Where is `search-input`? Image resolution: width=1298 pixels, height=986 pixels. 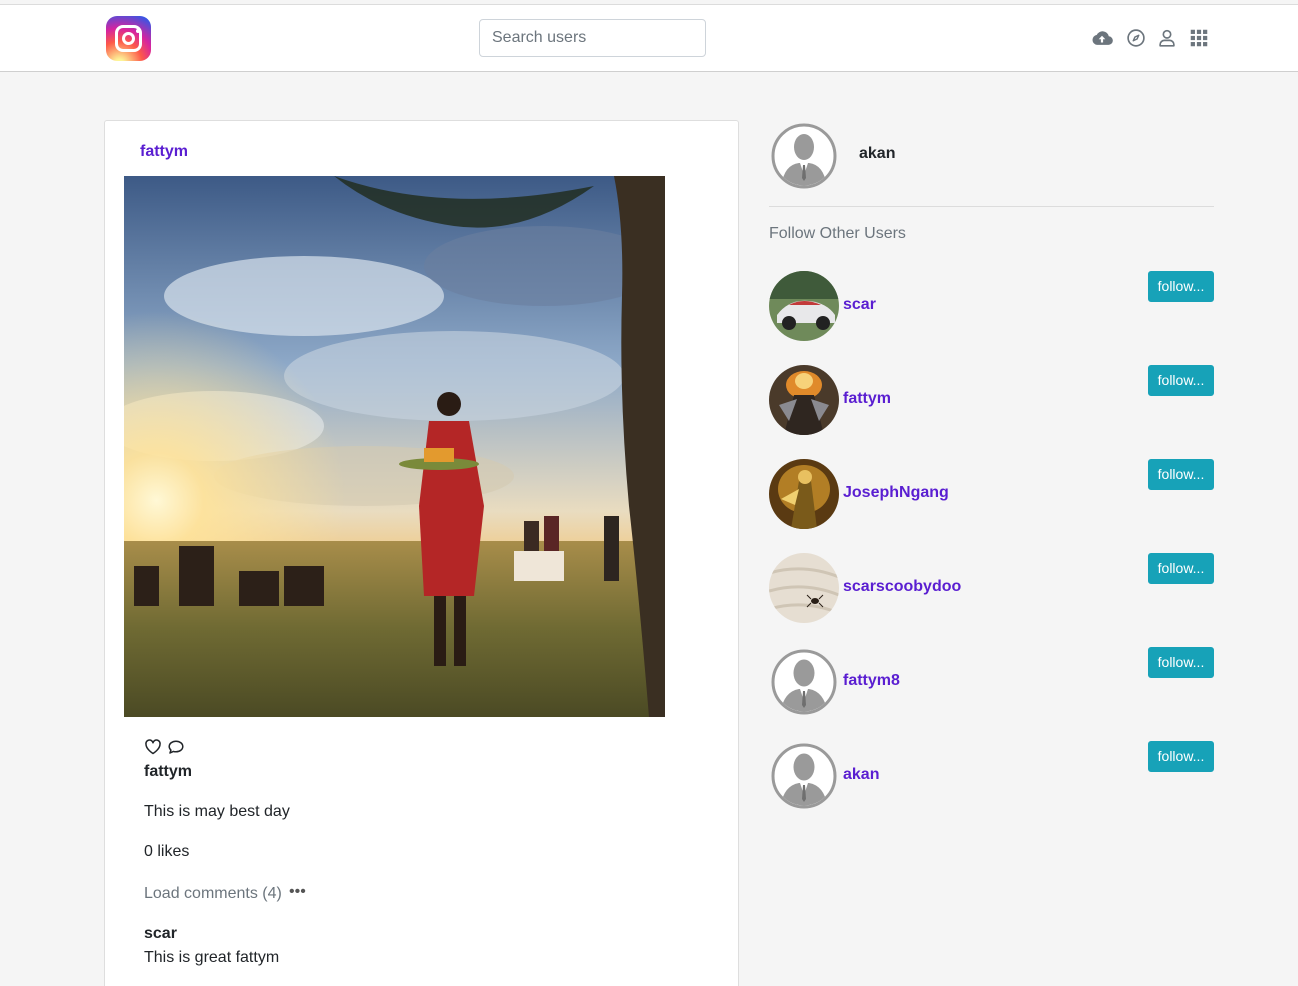 search-input is located at coordinates (592, 38).